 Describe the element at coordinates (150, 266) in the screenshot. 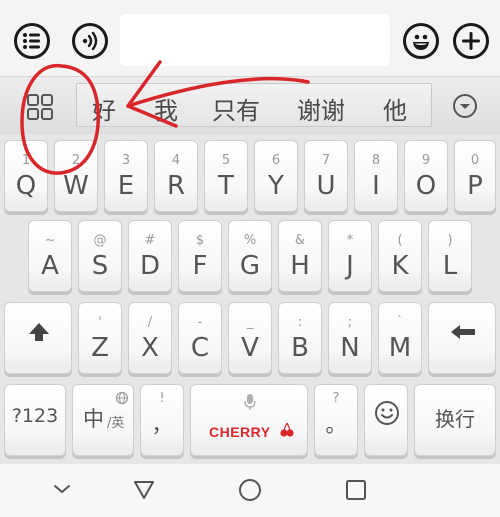

I see `key-label: D` at that location.